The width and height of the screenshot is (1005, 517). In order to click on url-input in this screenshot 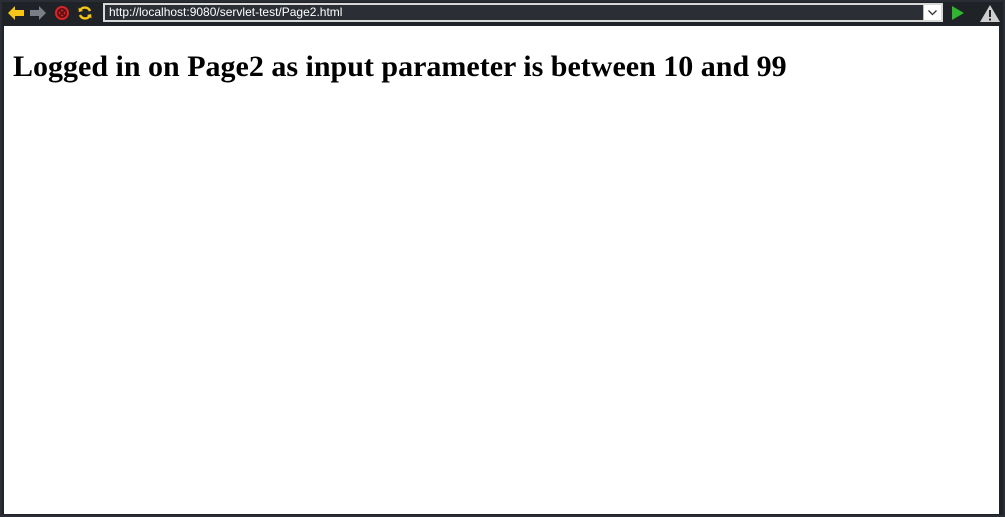, I will do `click(514, 12)`.